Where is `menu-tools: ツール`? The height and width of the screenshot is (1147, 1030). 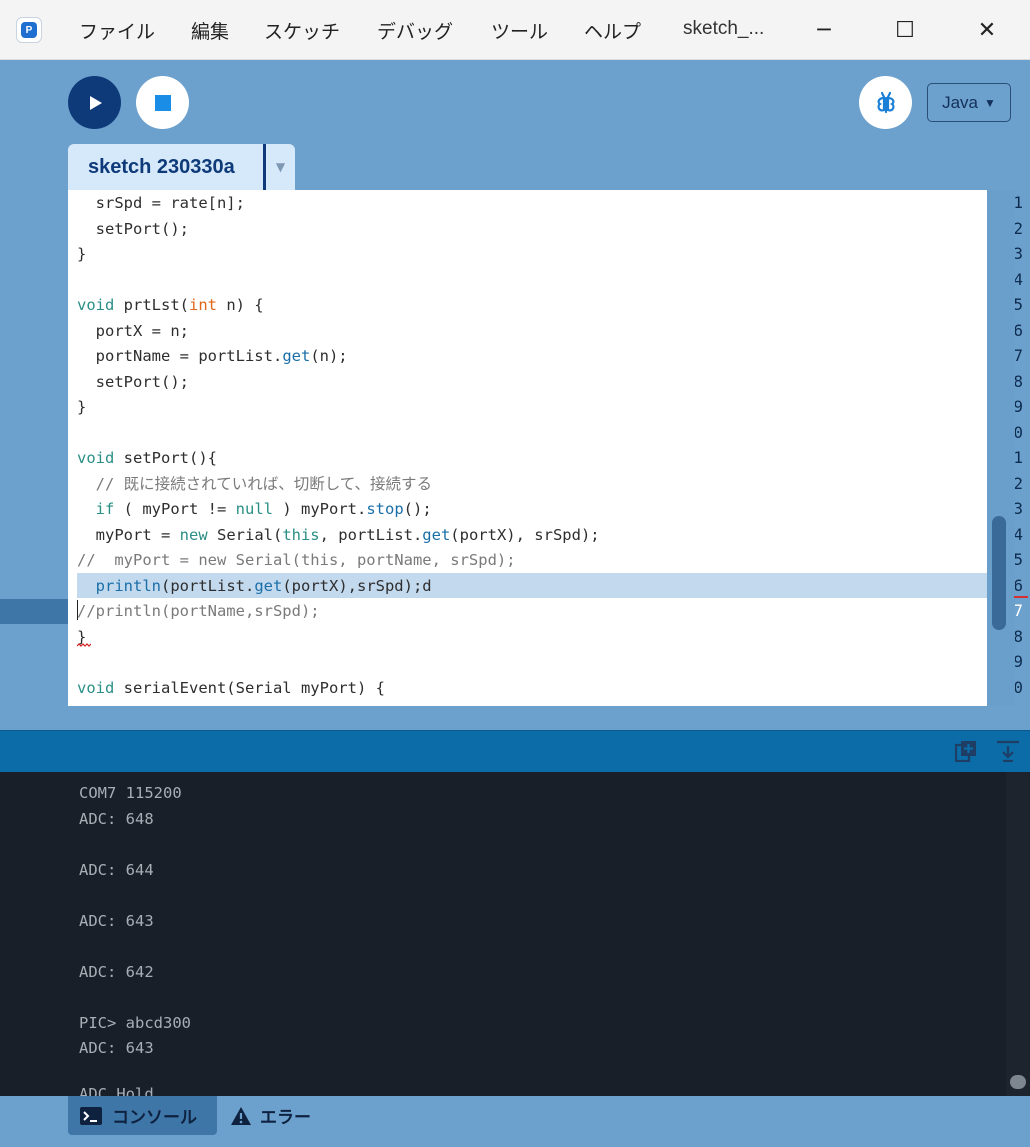 menu-tools: ツール is located at coordinates (519, 30).